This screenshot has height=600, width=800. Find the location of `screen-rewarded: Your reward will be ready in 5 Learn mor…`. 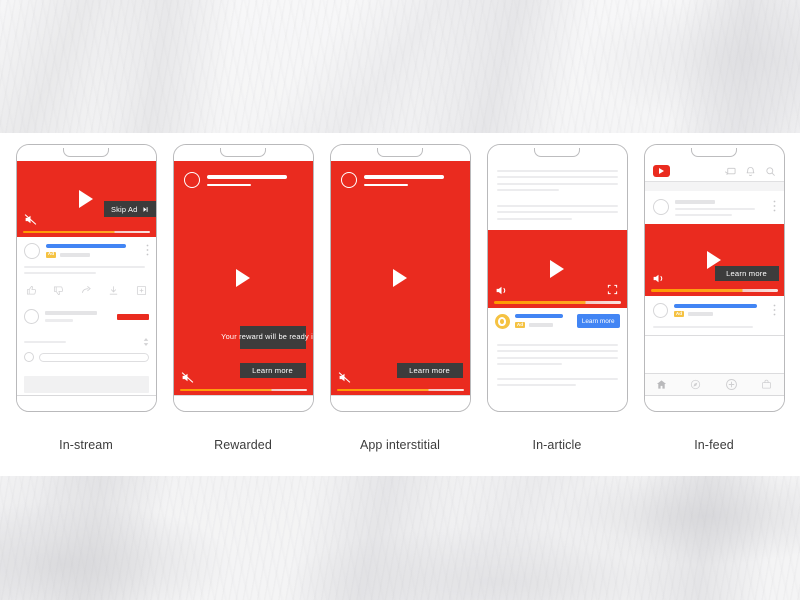

screen-rewarded: Your reward will be ready in 5 Learn mor… is located at coordinates (243, 278).